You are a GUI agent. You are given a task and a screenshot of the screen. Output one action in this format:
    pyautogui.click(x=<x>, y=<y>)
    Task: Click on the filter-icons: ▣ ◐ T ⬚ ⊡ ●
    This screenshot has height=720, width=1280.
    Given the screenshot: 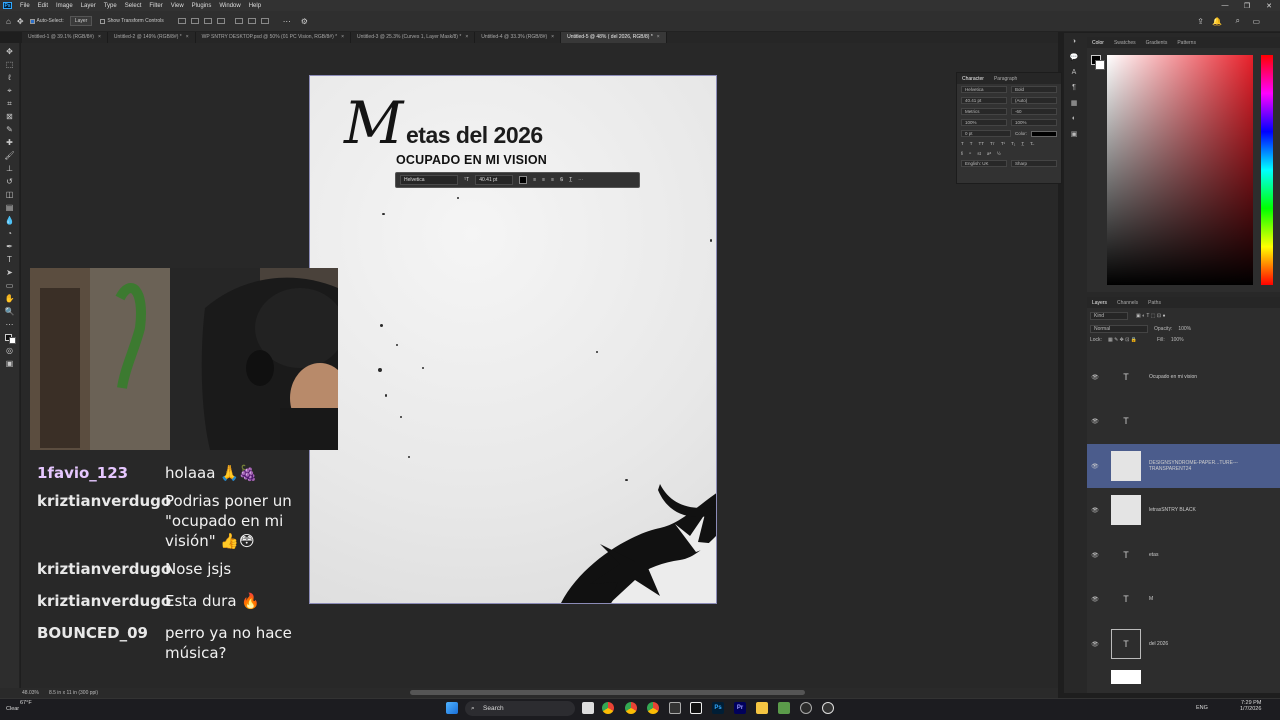 What is the action you would take?
    pyautogui.click(x=1151, y=316)
    